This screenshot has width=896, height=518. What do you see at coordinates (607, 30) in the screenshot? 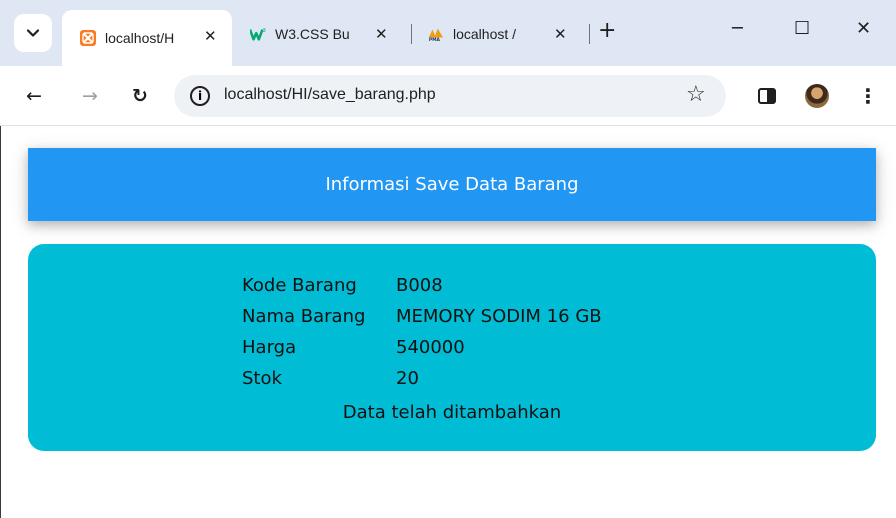
I see `new-tab-plus-icon: +` at bounding box center [607, 30].